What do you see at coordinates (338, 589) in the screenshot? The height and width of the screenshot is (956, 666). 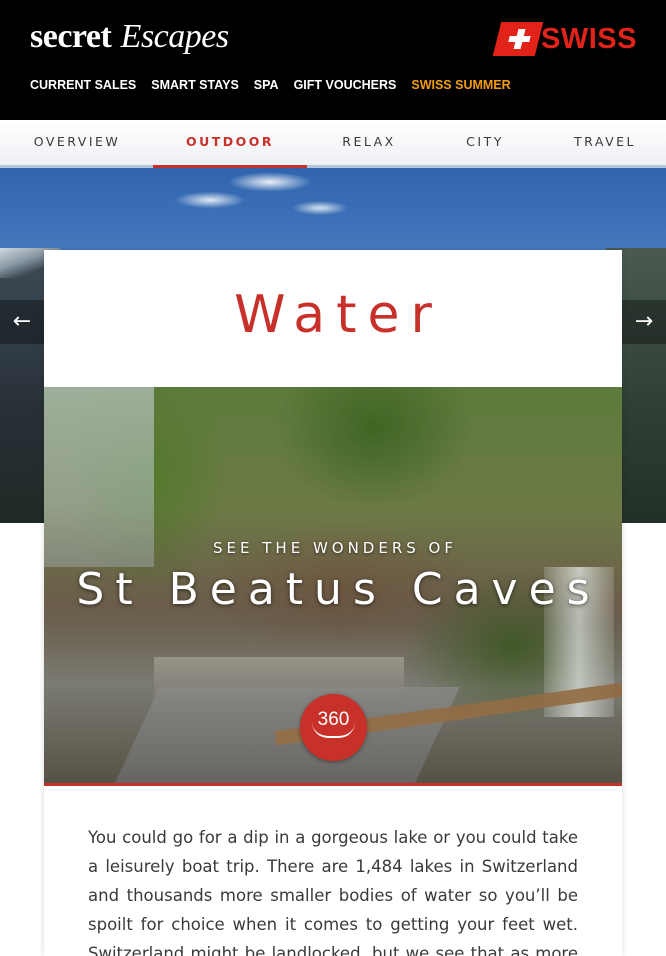 I see `photo-place-name: St Beatus Caves` at bounding box center [338, 589].